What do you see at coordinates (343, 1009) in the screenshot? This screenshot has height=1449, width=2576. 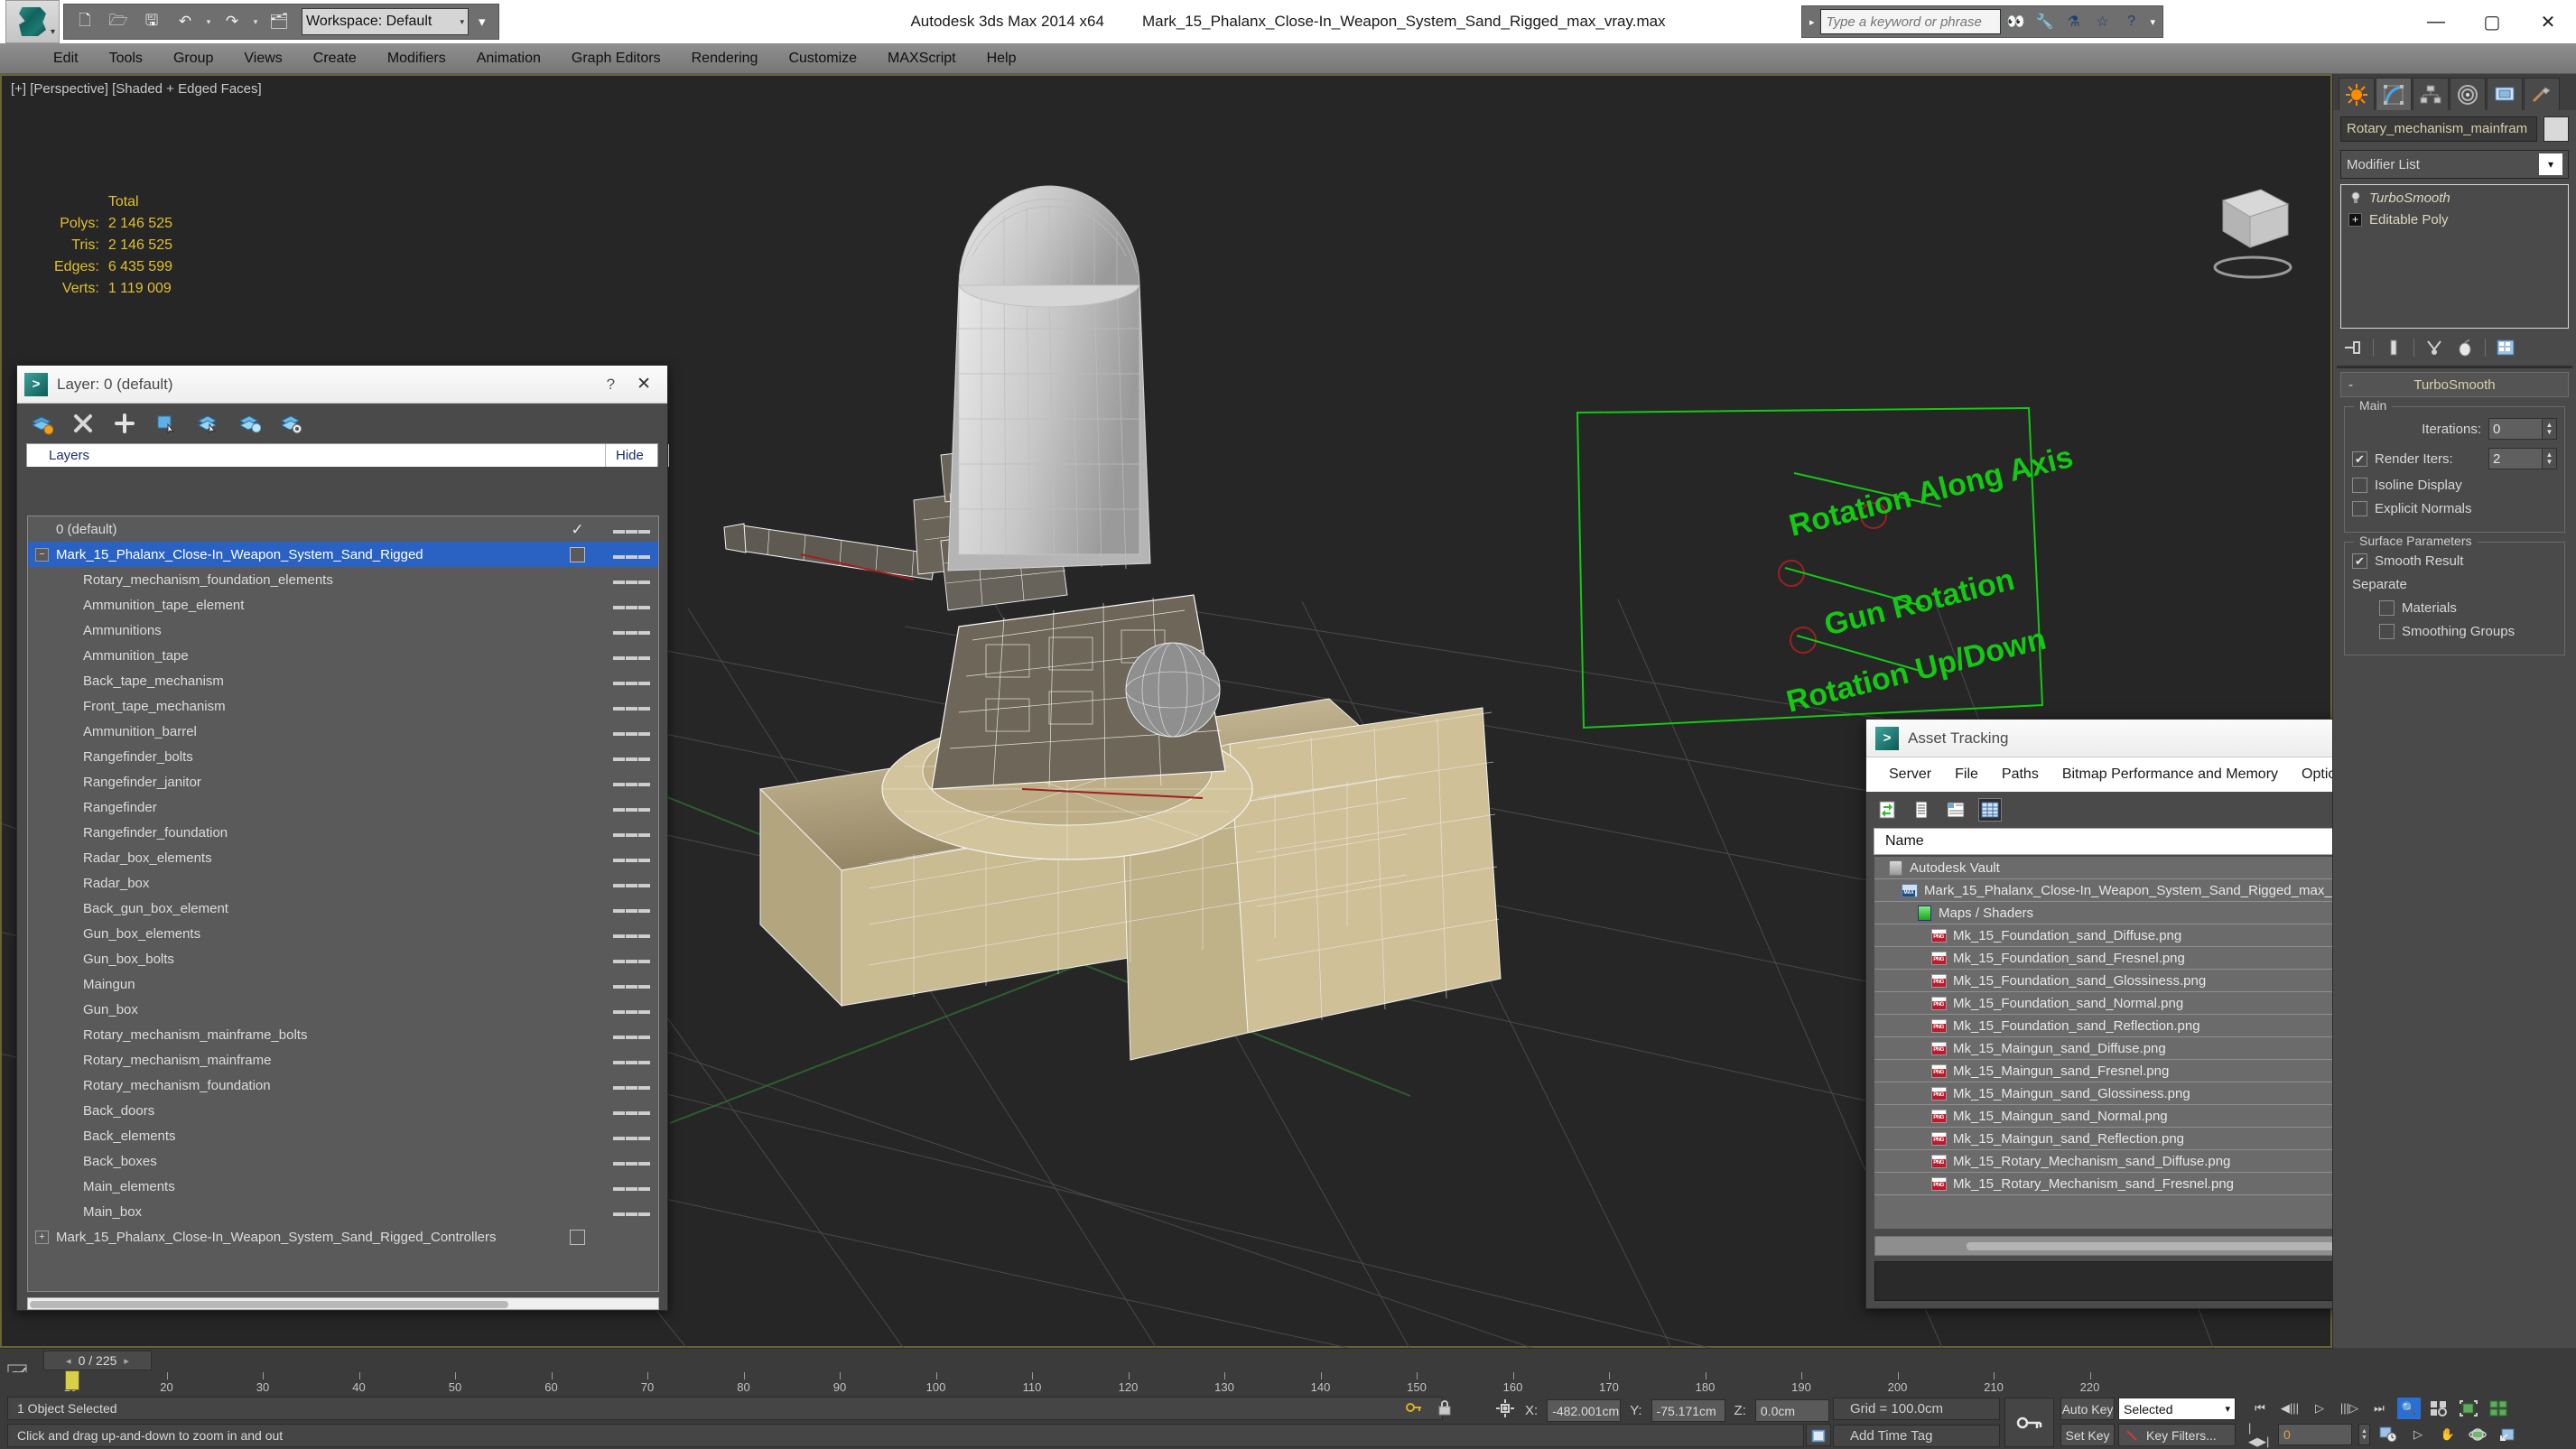 I see `layer-row: Gun_box ▬▬▬` at bounding box center [343, 1009].